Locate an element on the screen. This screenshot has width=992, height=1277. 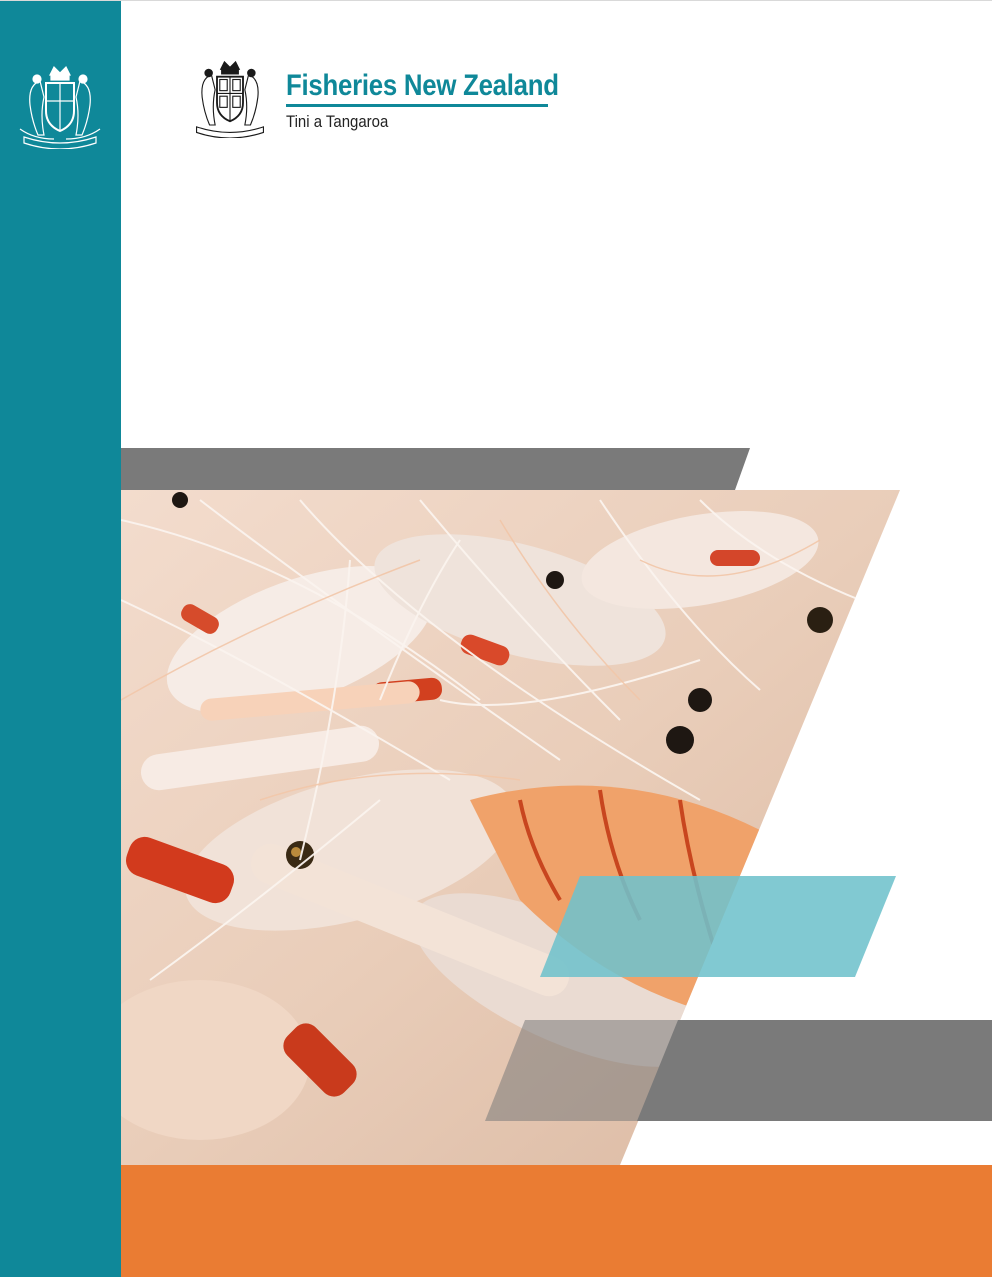
teal-accent-shape is located at coordinates (718, 926).